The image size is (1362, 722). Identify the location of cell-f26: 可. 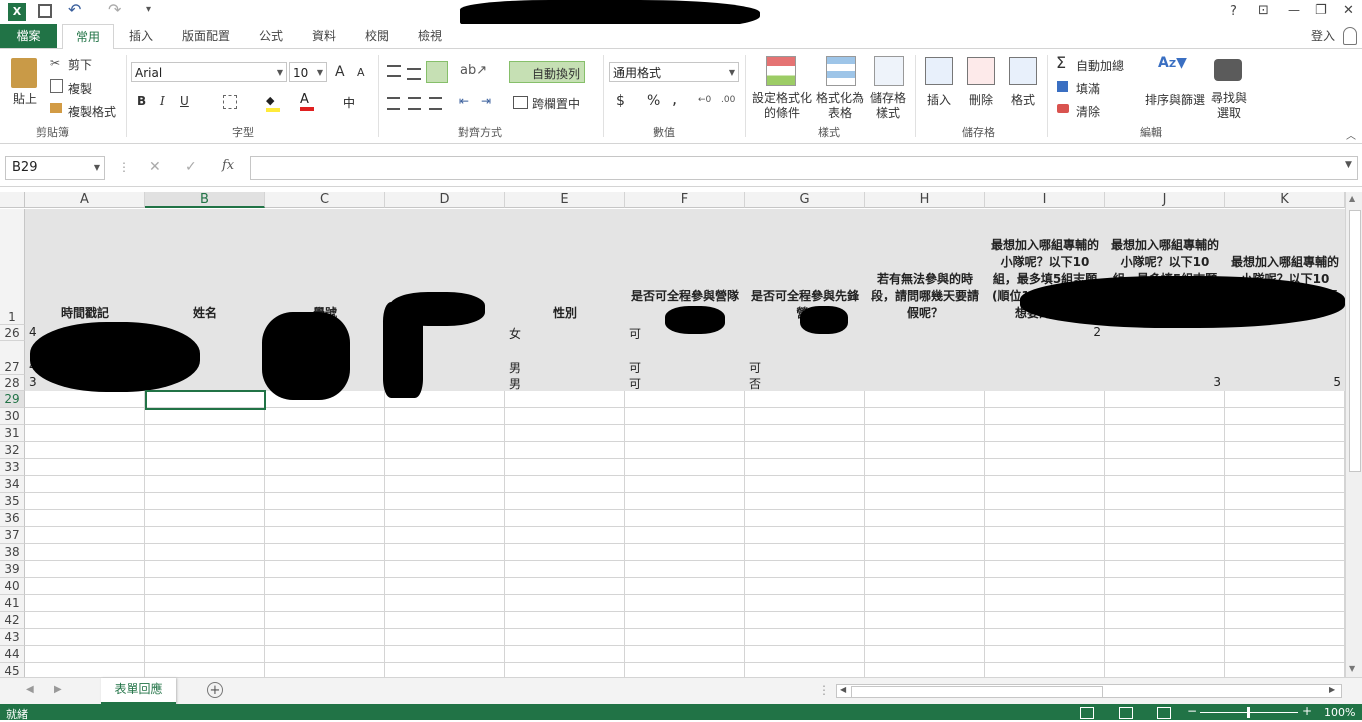
(635, 333).